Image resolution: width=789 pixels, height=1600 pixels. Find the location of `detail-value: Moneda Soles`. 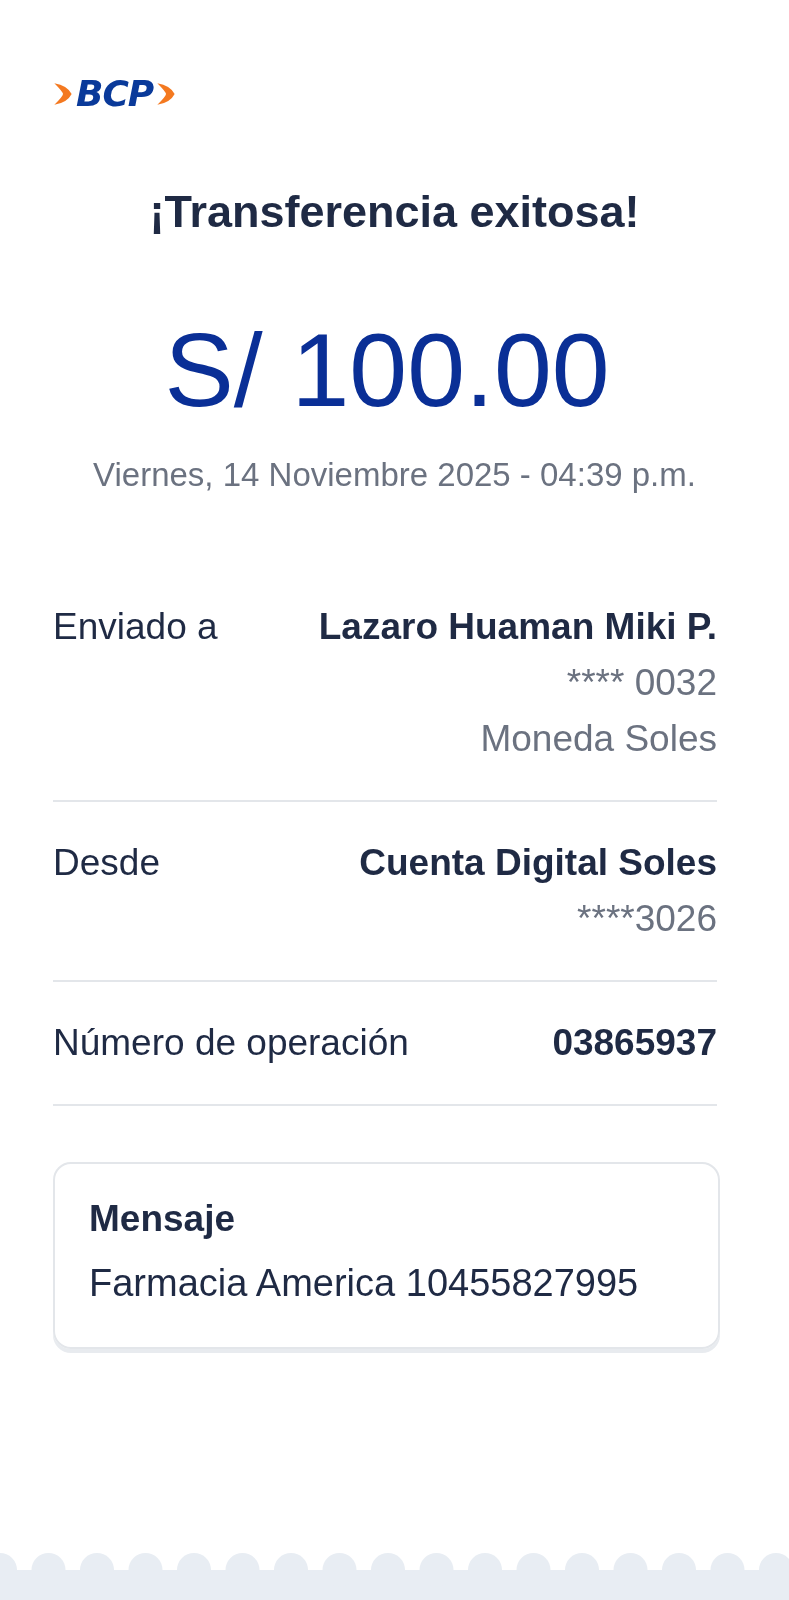

detail-value: Moneda Soles is located at coordinates (598, 739).